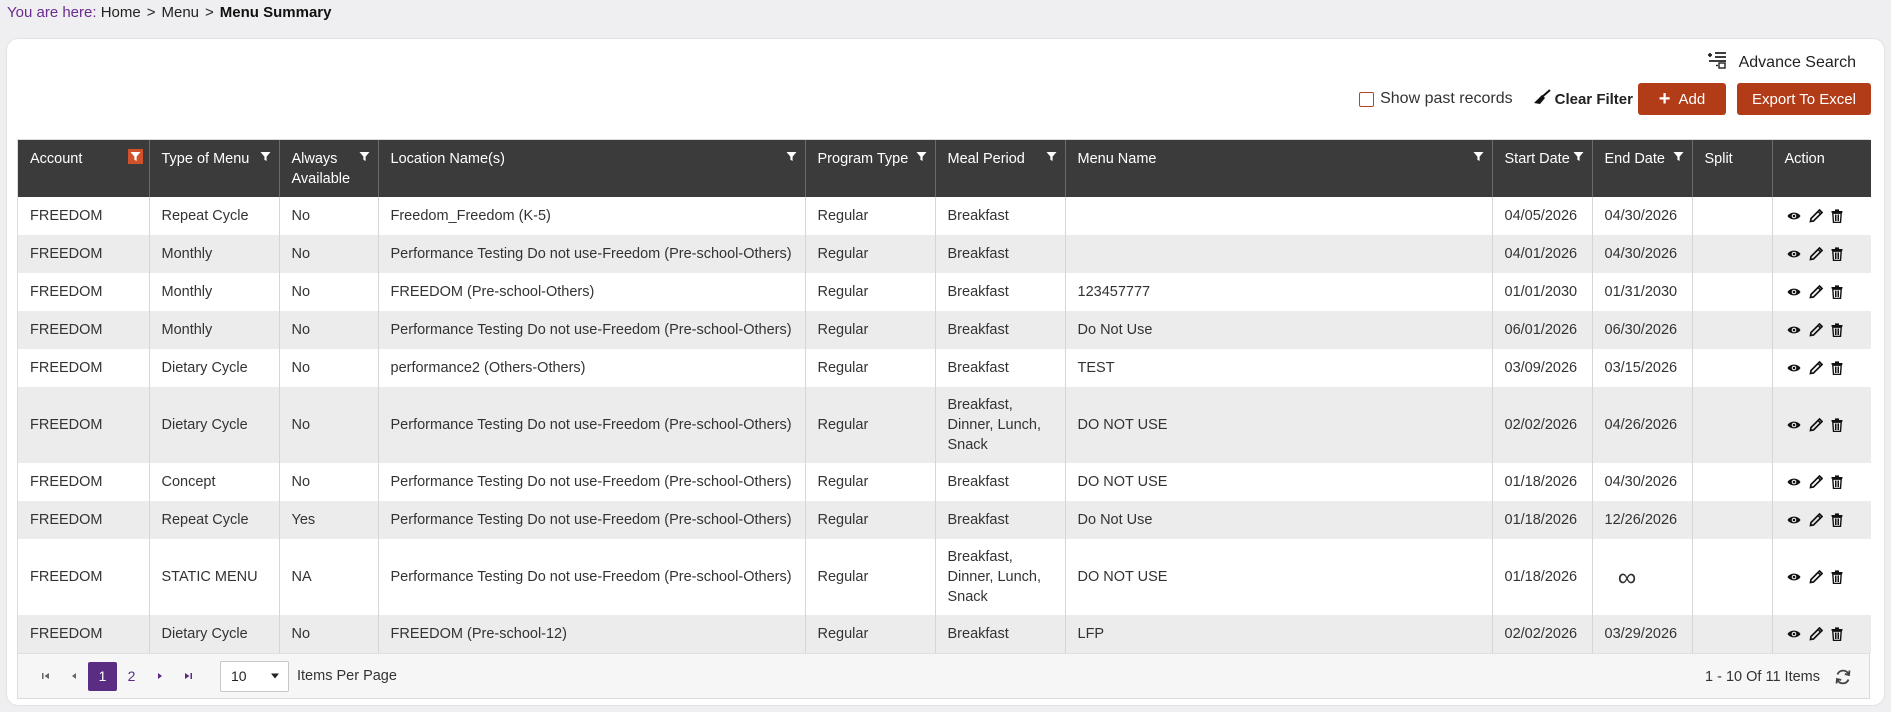 The width and height of the screenshot is (1891, 712). Describe the element at coordinates (1821, 168) in the screenshot. I see `column-header-action: Action` at that location.